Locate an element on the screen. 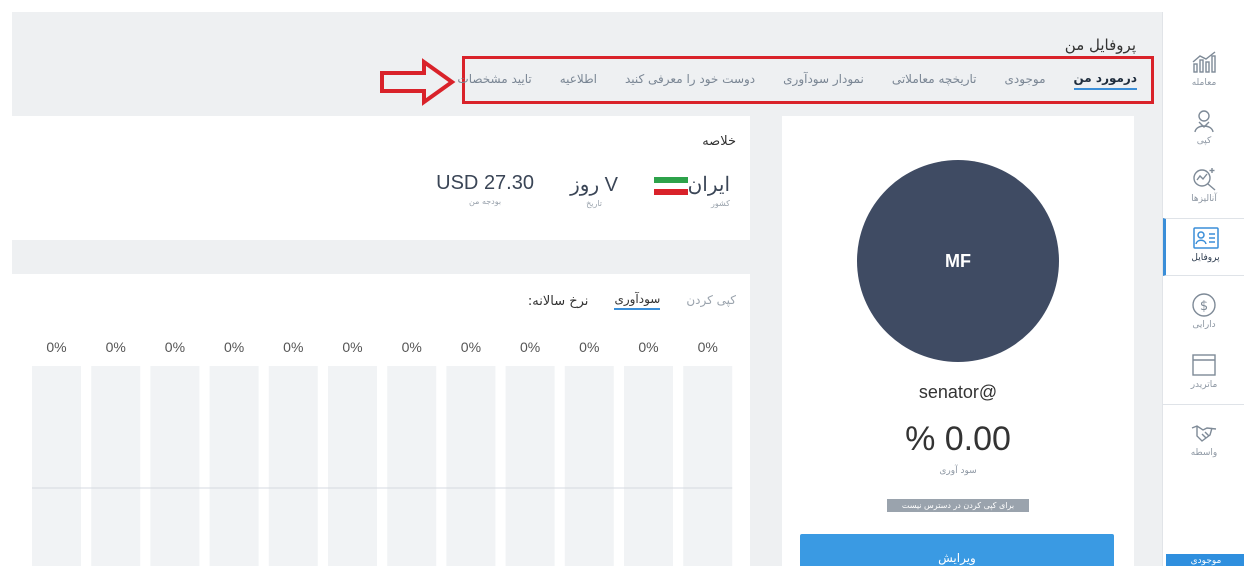  sidebar-divider is located at coordinates (1203, 404).